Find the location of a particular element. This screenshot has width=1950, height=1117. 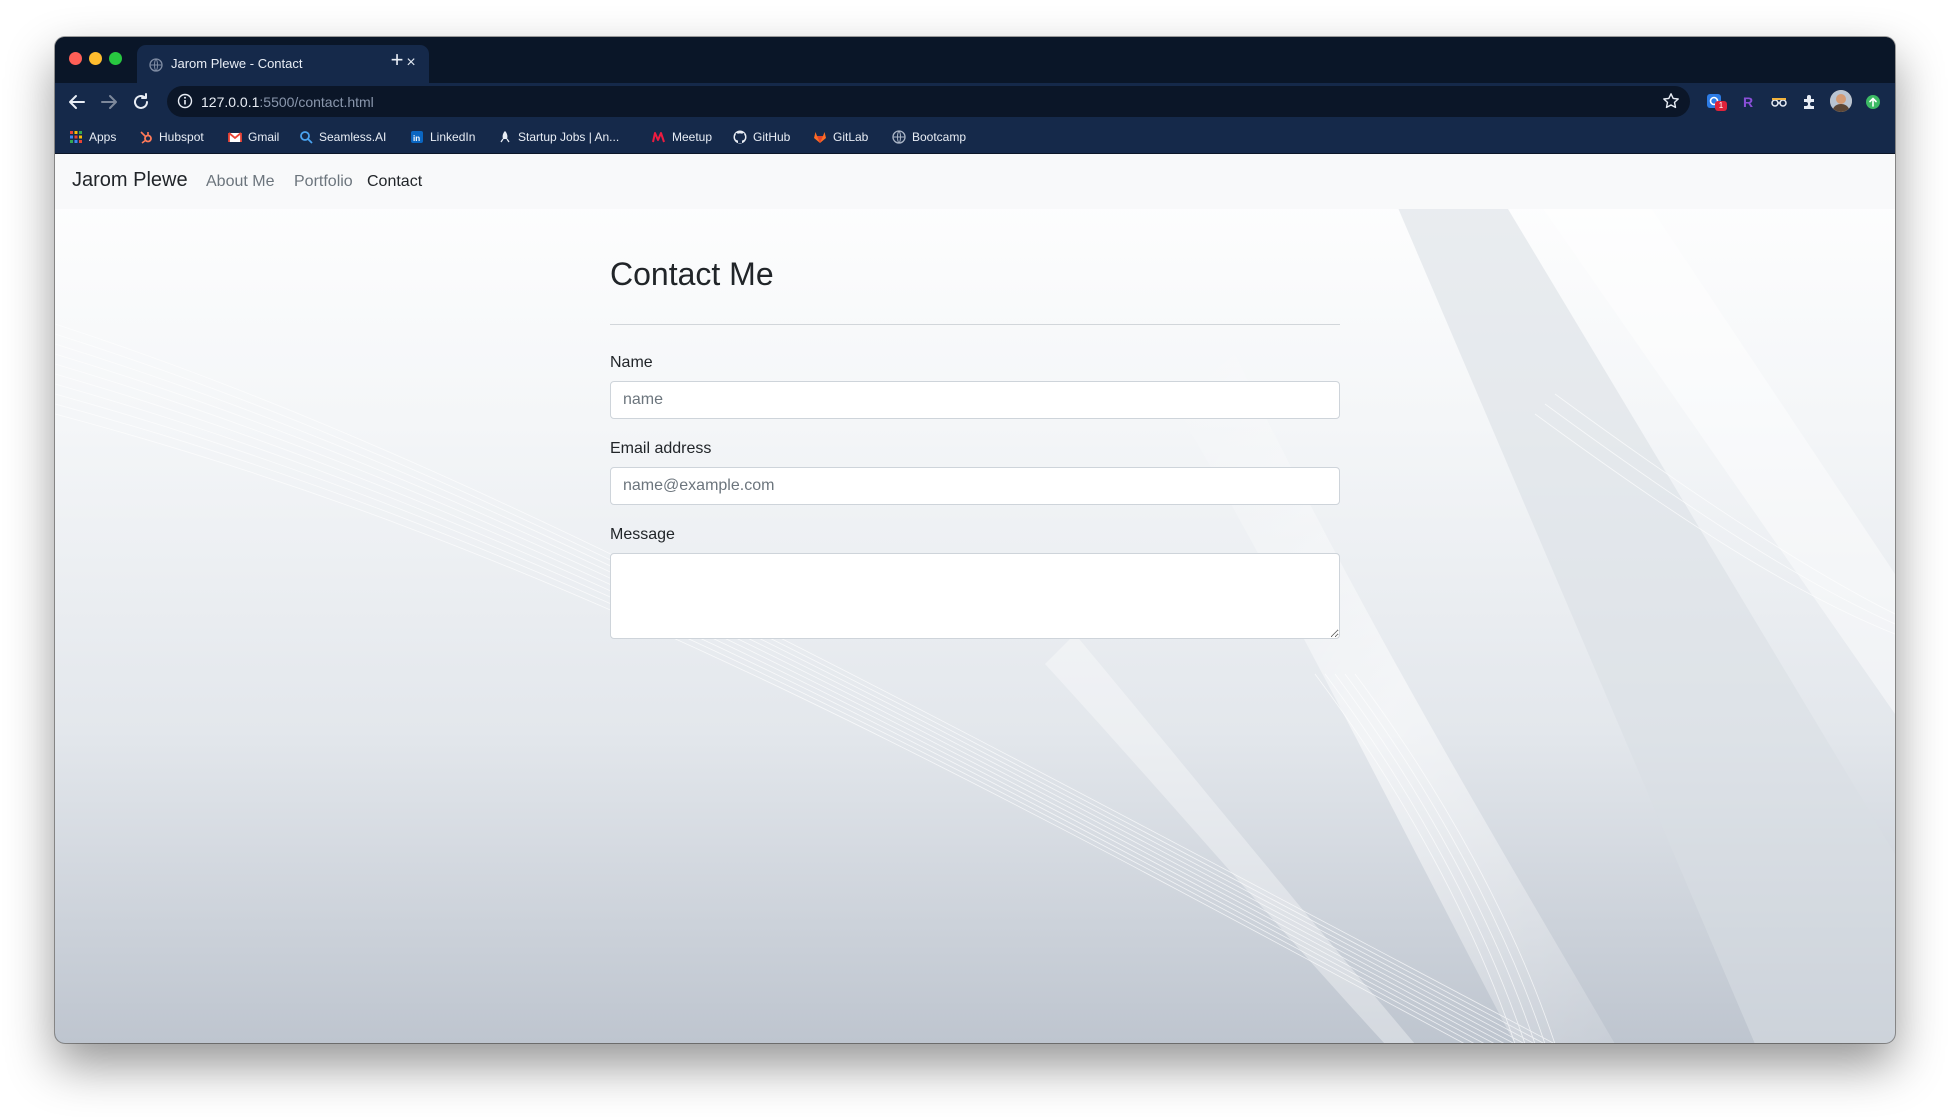

password-manager-extension-icon: 1 is located at coordinates (1716, 102).